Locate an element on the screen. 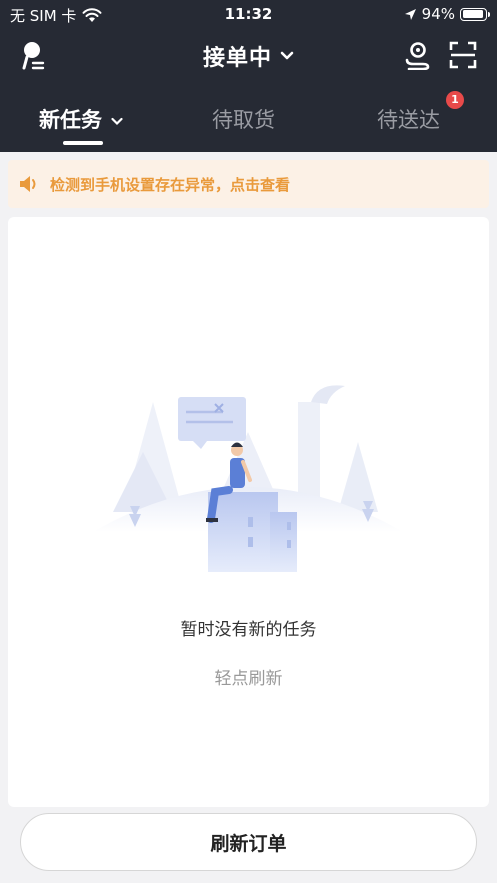 Image resolution: width=497 pixels, height=883 pixels. top-bar: 接单中 is located at coordinates (248, 56).